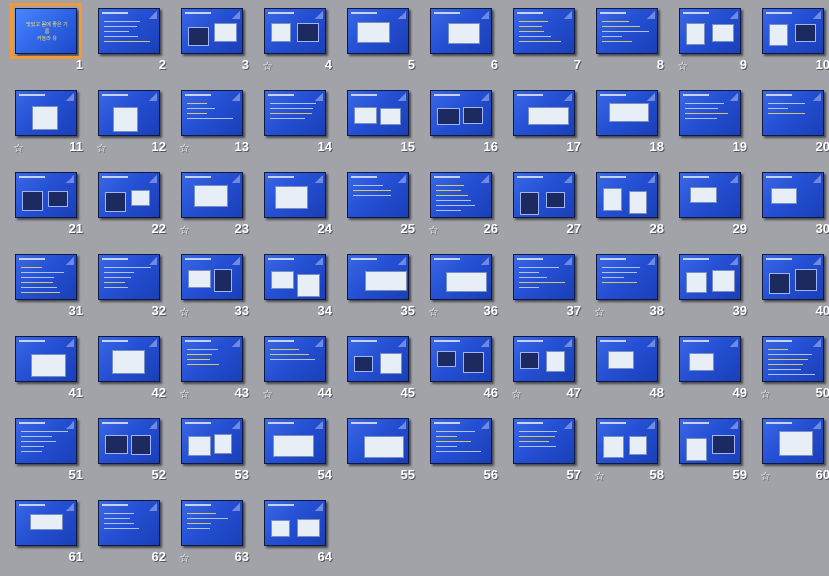 The width and height of the screenshot is (829, 576). I want to click on slide-thumbnail-42: 42, so click(129, 369).